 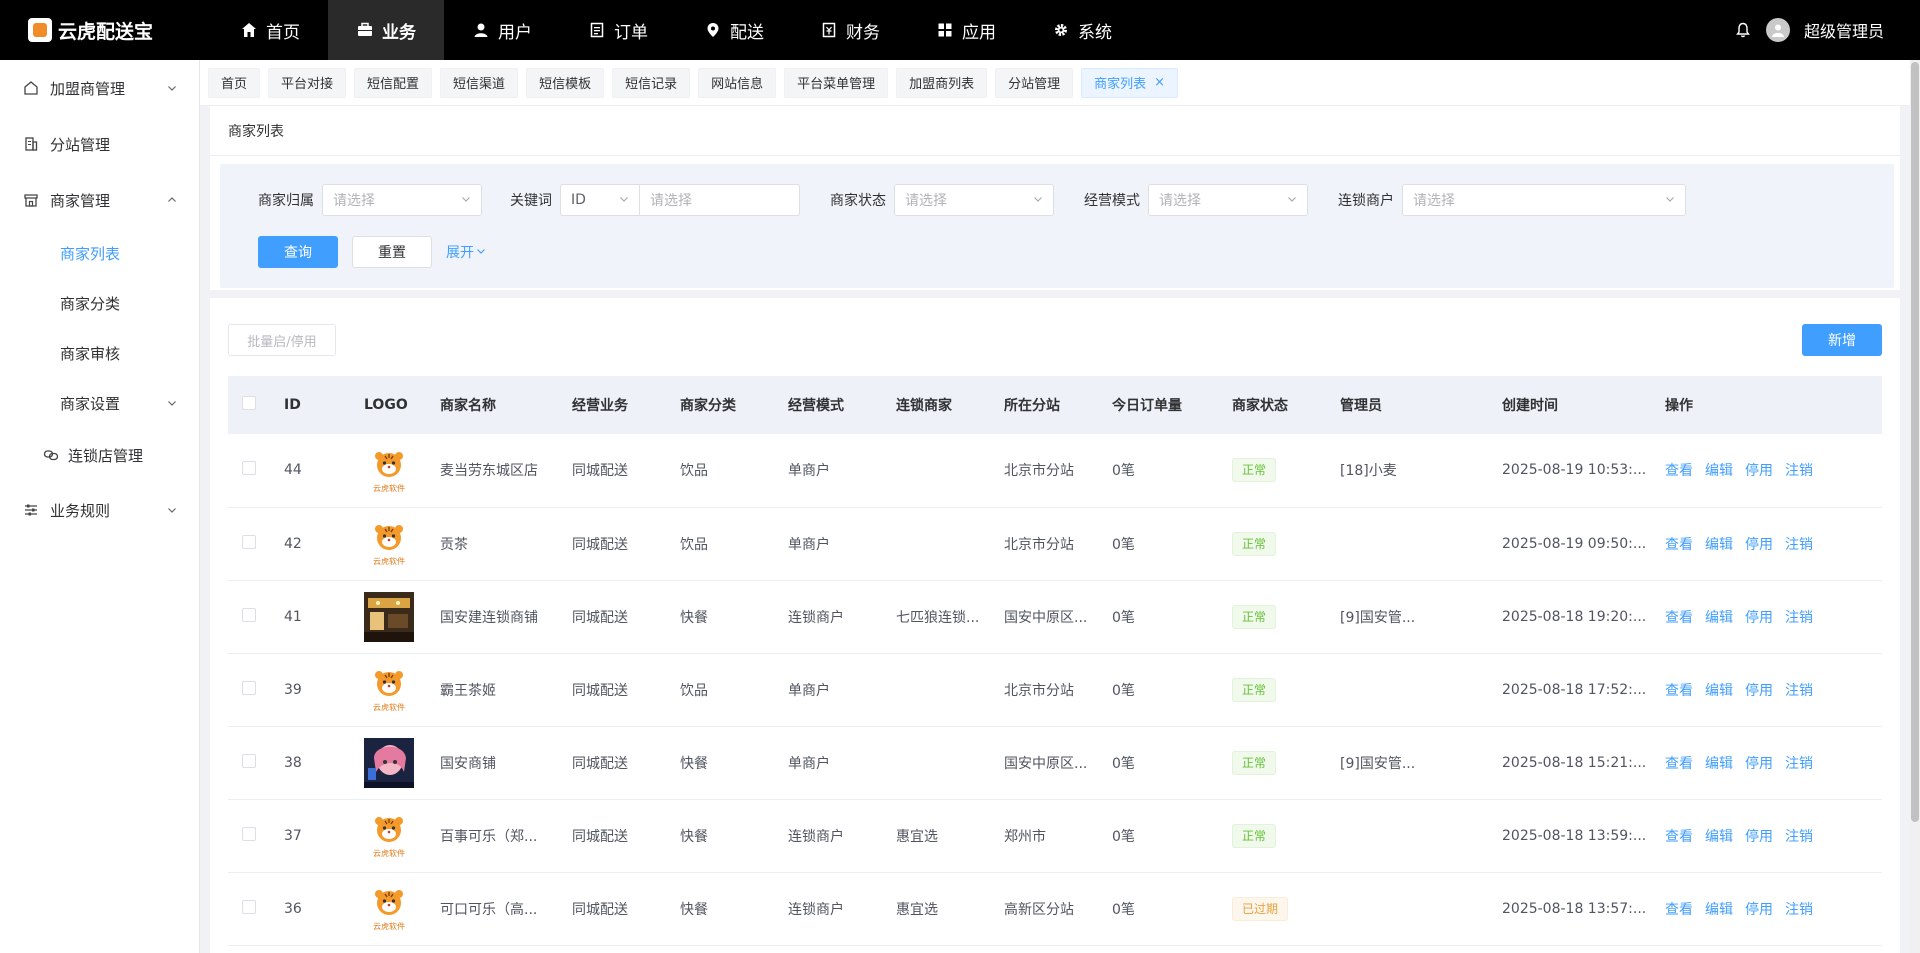 What do you see at coordinates (402, 200) in the screenshot?
I see `owner-select: 请选择` at bounding box center [402, 200].